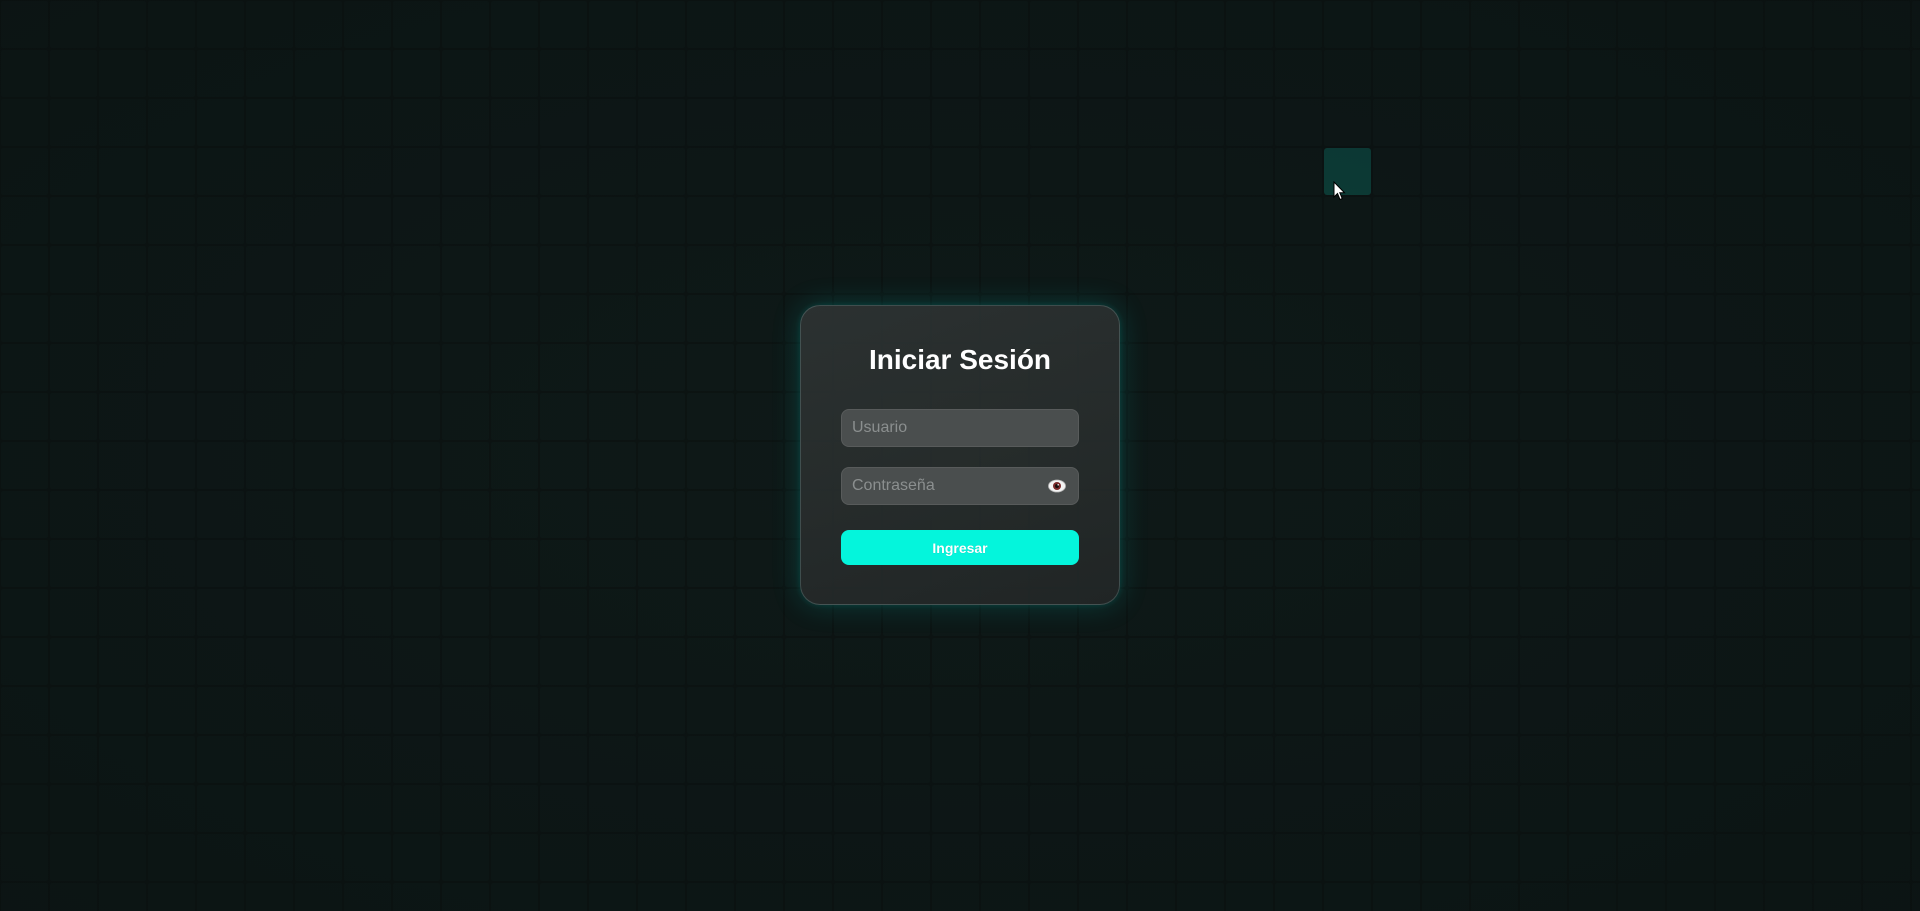  I want to click on eye-icon, so click(1057, 486).